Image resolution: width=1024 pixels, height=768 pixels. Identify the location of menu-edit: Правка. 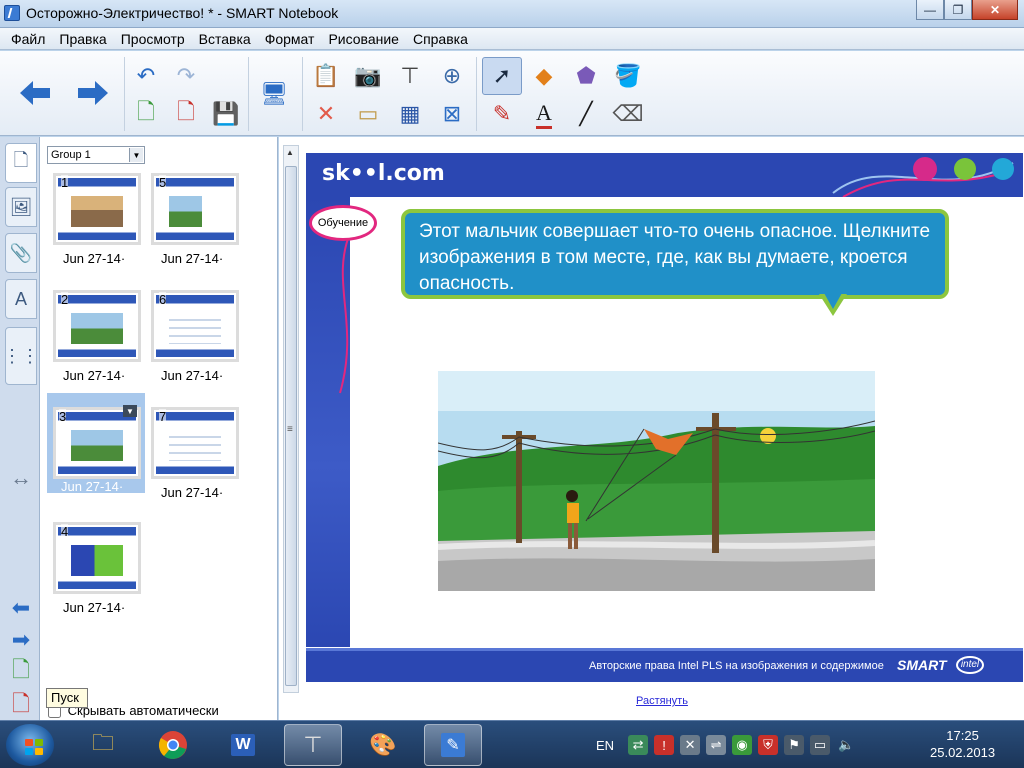
(82, 39).